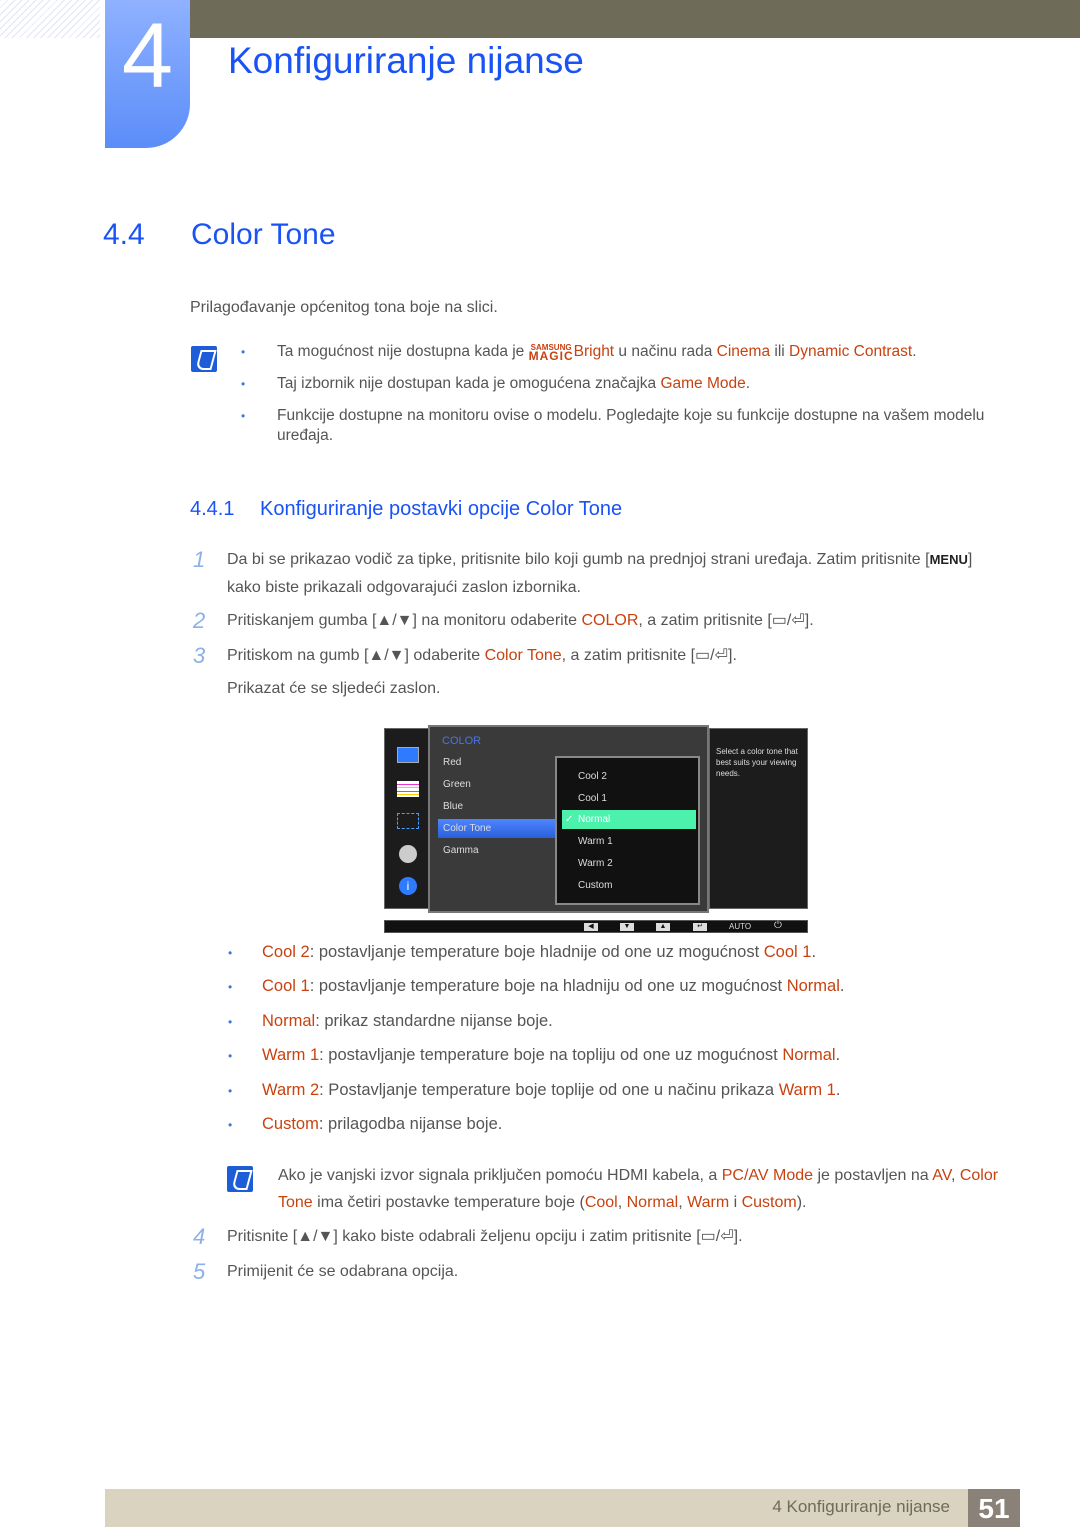  What do you see at coordinates (50, 19) in the screenshot?
I see `header-hatch` at bounding box center [50, 19].